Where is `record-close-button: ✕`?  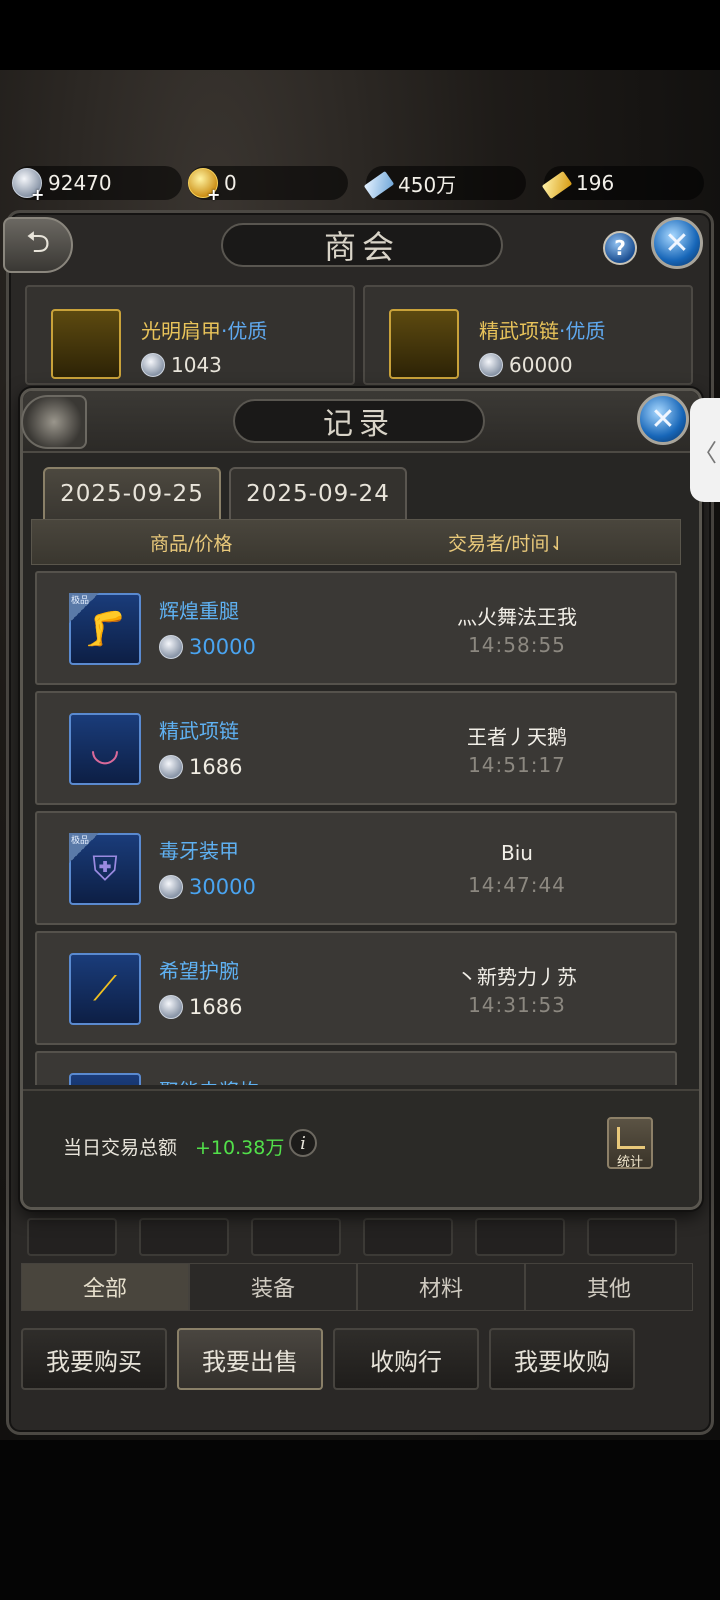 record-close-button: ✕ is located at coordinates (663, 419).